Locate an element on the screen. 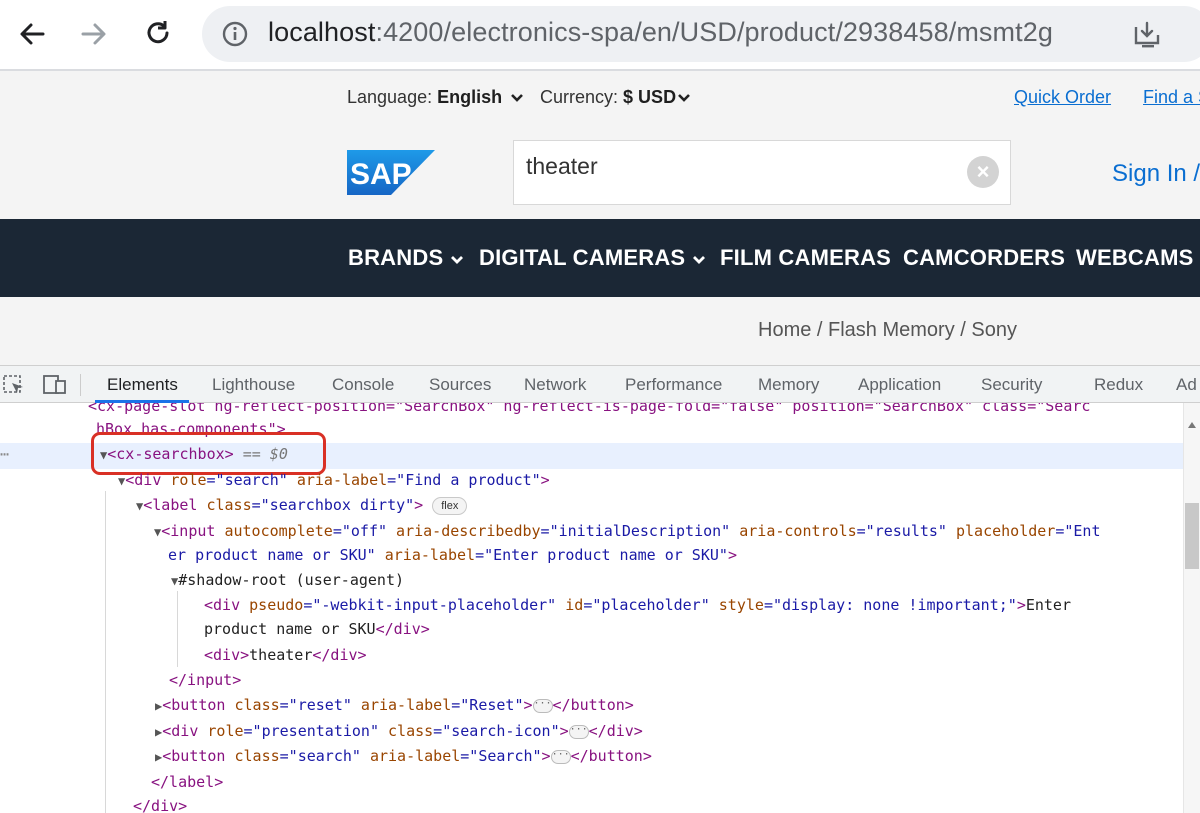 The height and width of the screenshot is (813, 1200). nav-item-brands: BRANDS is located at coordinates (406, 258).